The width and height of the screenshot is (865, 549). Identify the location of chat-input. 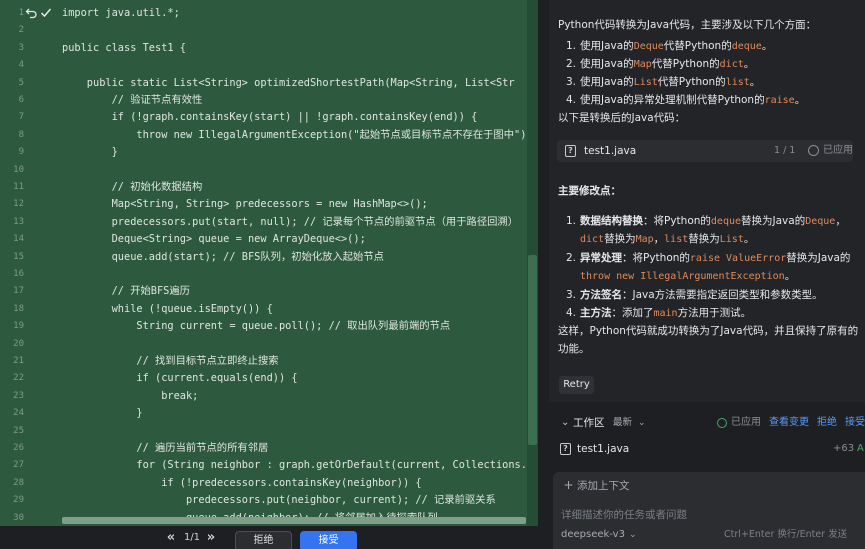
(709, 515).